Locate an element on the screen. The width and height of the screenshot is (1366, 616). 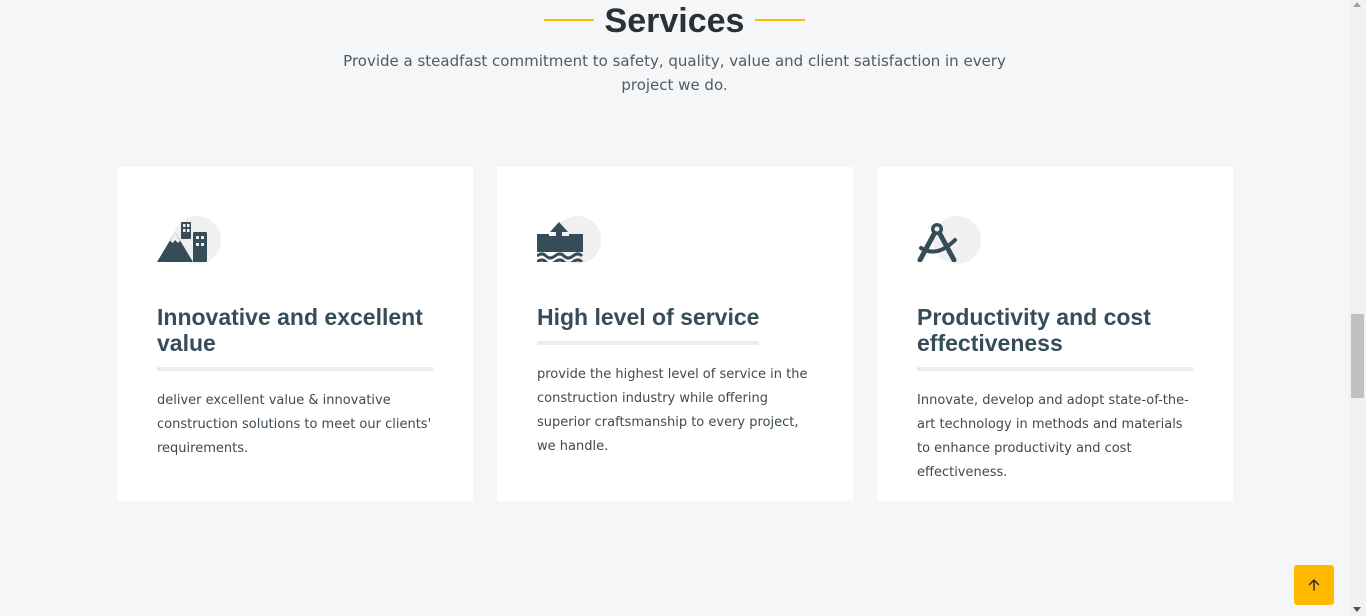
mountain-city-icon is located at coordinates (189, 240).